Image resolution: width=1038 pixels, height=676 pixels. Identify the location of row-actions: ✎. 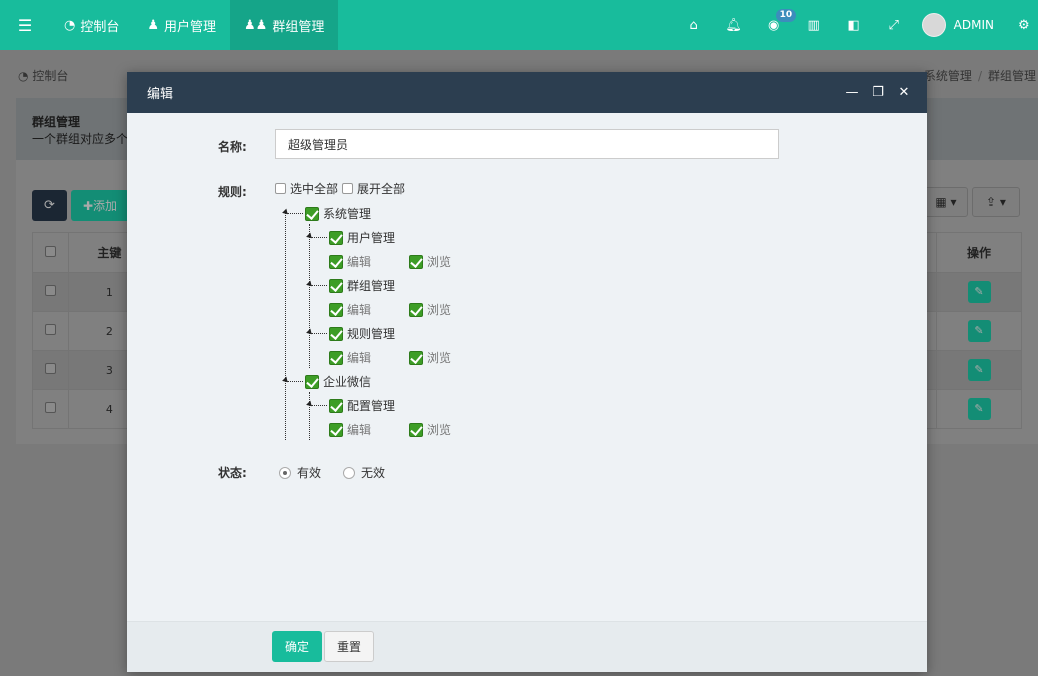
(979, 409).